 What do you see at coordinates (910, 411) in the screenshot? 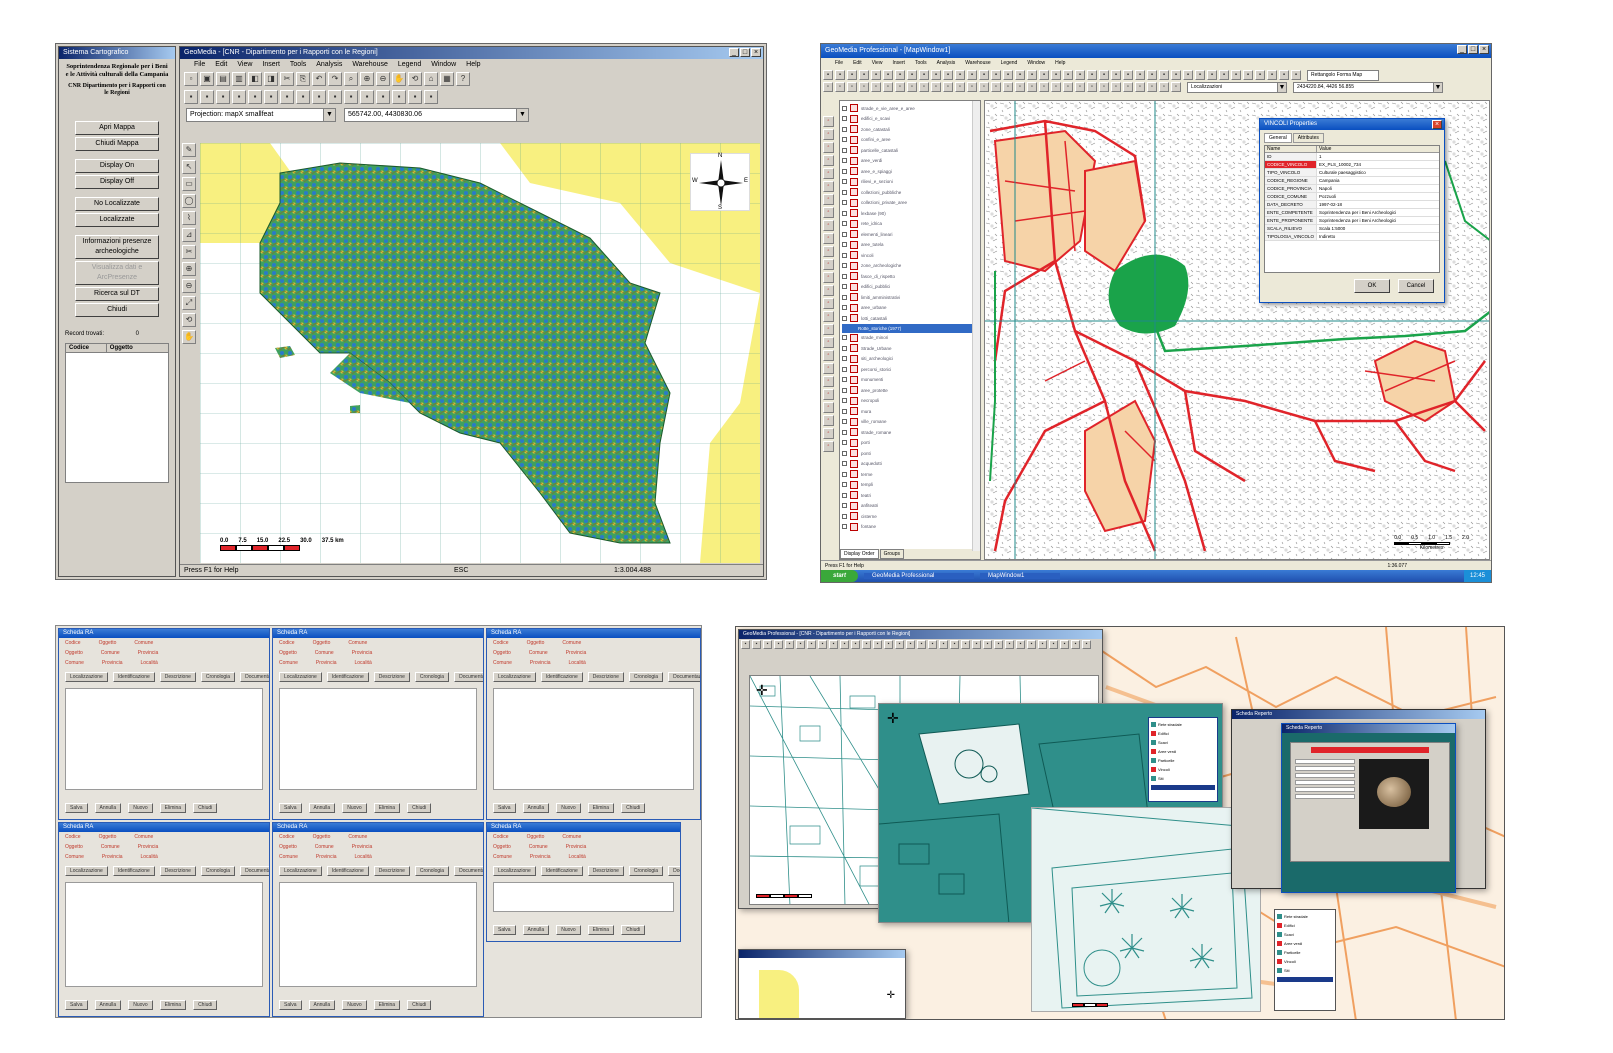
I see `legend-item: mura` at bounding box center [910, 411].